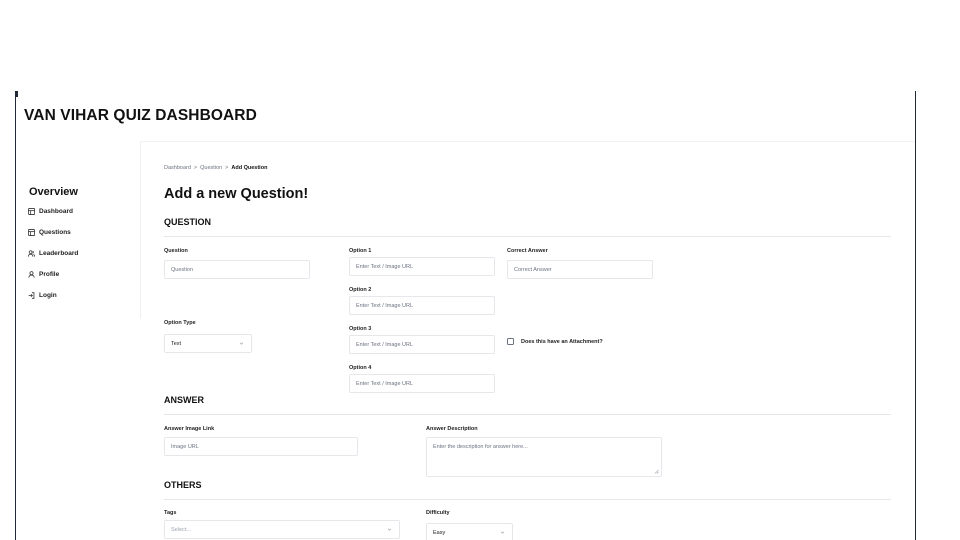  I want to click on sidebar-item-login: Login, so click(42, 295).